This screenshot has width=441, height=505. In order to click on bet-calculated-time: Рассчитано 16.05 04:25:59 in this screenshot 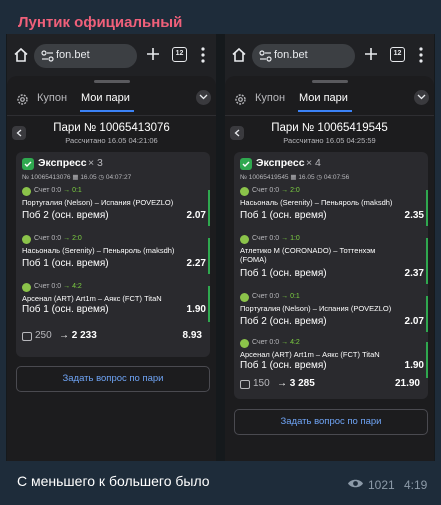, I will do `click(329, 140)`.